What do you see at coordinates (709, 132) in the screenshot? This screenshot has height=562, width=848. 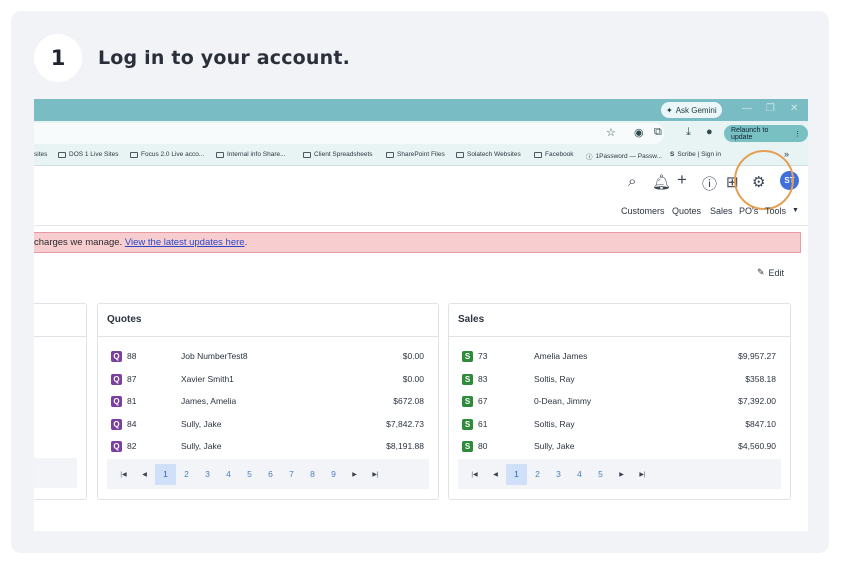 I see `profile-icon: ●` at bounding box center [709, 132].